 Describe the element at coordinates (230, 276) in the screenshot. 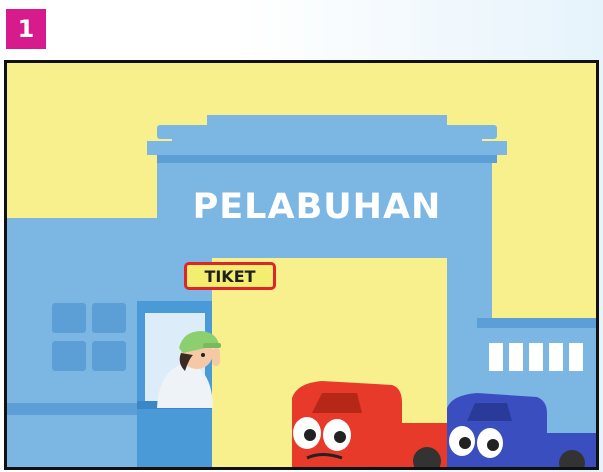

I see `ticket-sign: TIKET` at that location.